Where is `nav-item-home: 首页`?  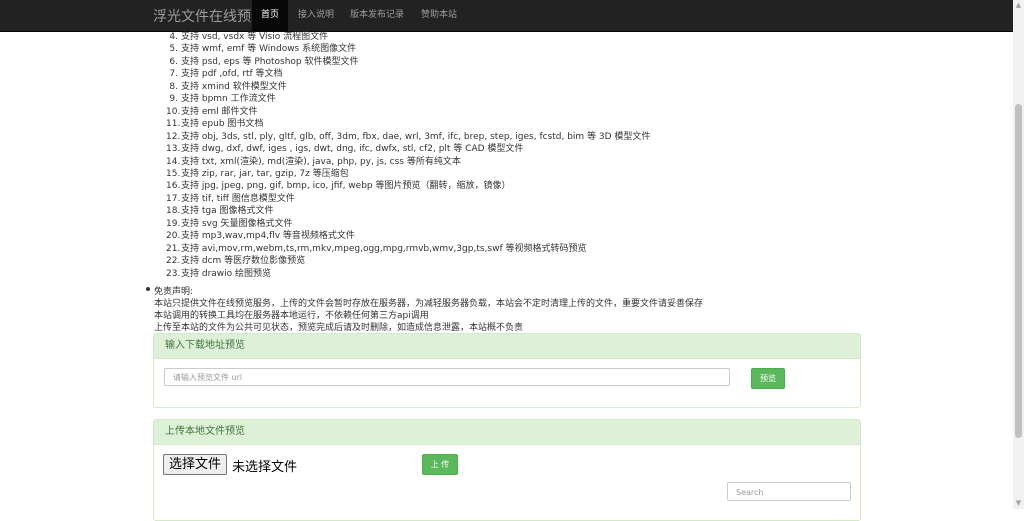
nav-item-home: 首页 is located at coordinates (270, 15).